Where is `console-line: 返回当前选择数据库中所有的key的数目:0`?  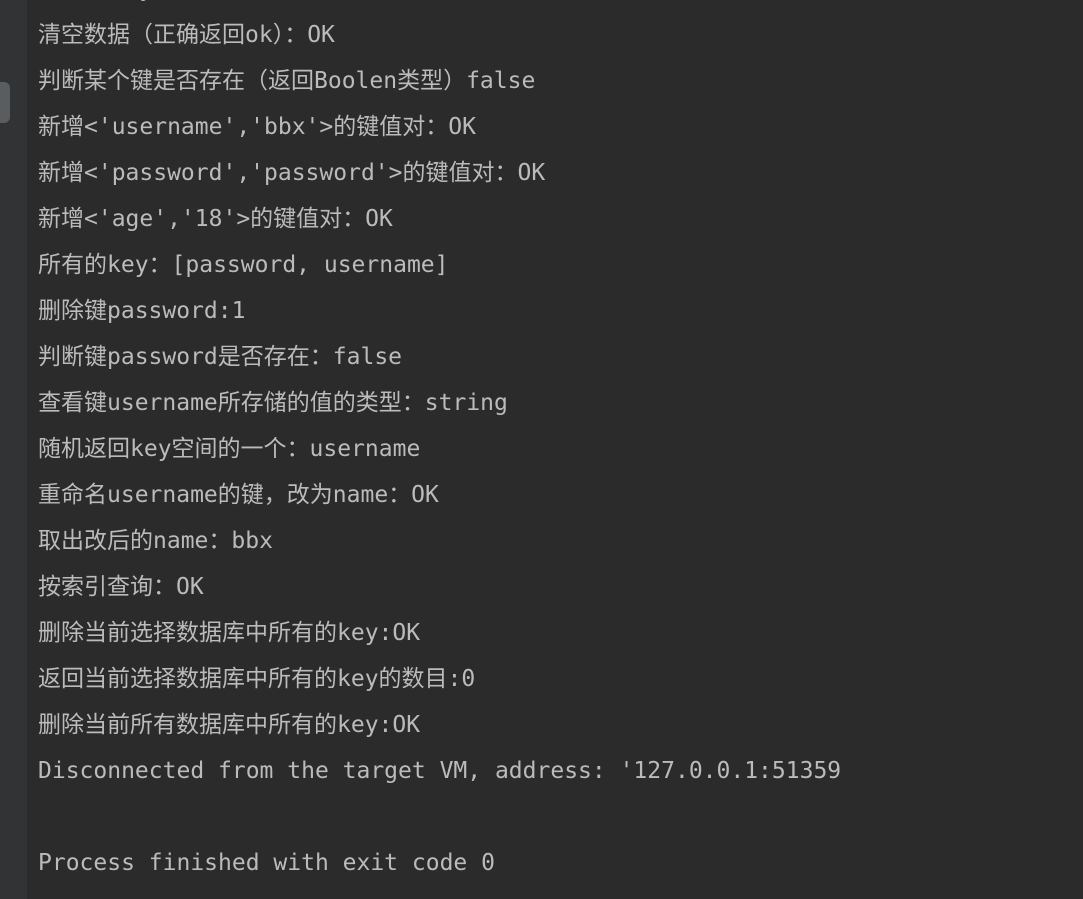 console-line: 返回当前选择数据库中所有的key的数目:0 is located at coordinates (257, 679).